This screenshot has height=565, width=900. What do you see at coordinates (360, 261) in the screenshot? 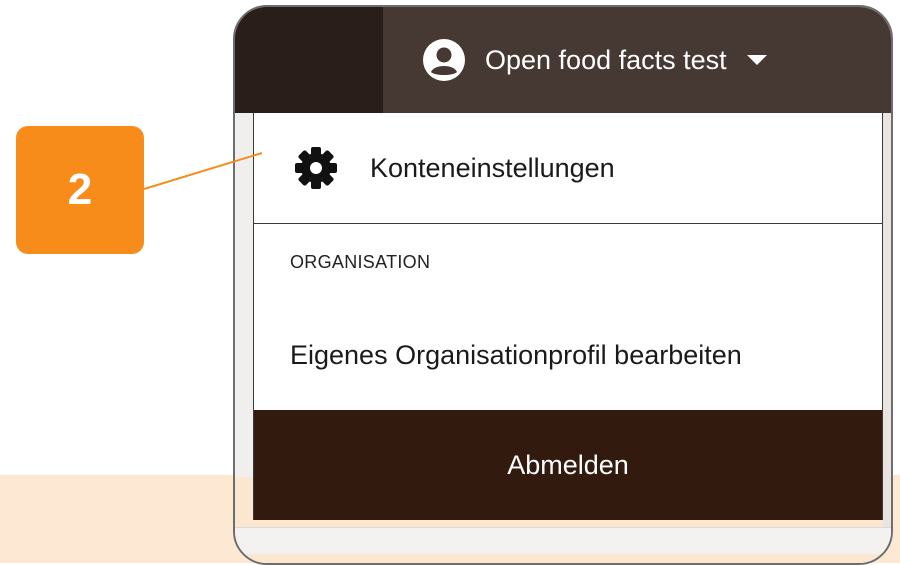
I see `organisation-section-heading: ORGANISATION` at bounding box center [360, 261].